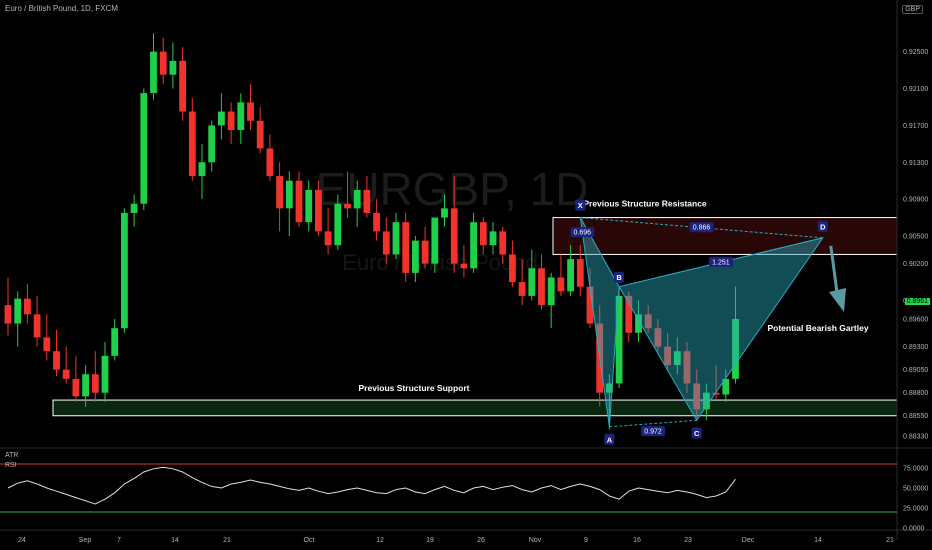  I want to click on point-label-c: C, so click(697, 433).